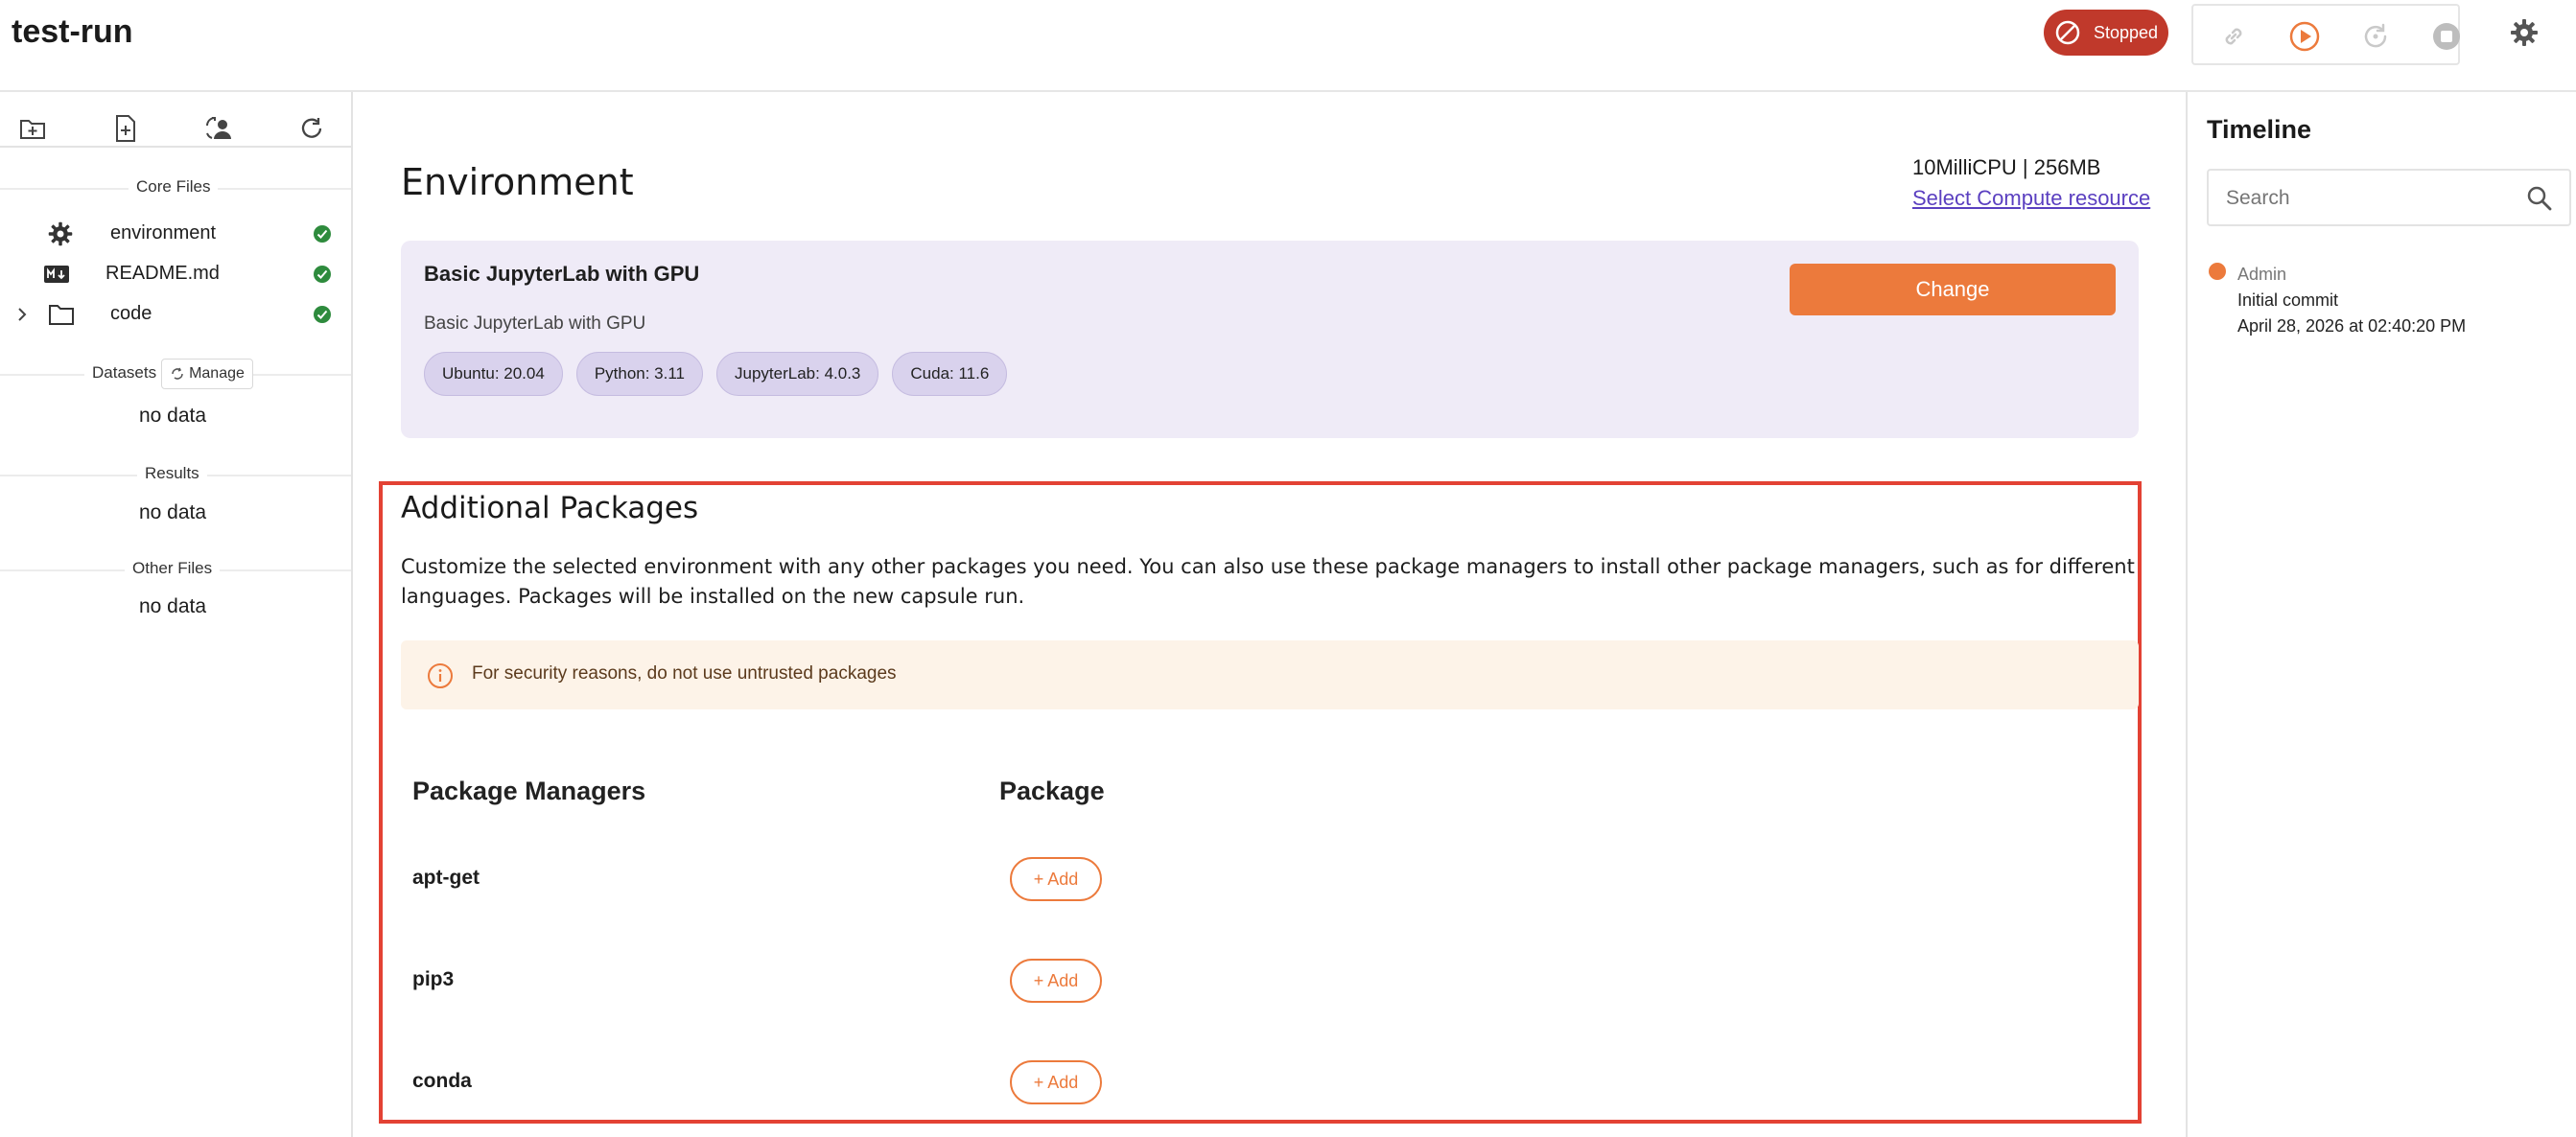 This screenshot has height=1137, width=2576. Describe the element at coordinates (1056, 1082) in the screenshot. I see `add-conda-button: + Add` at that location.